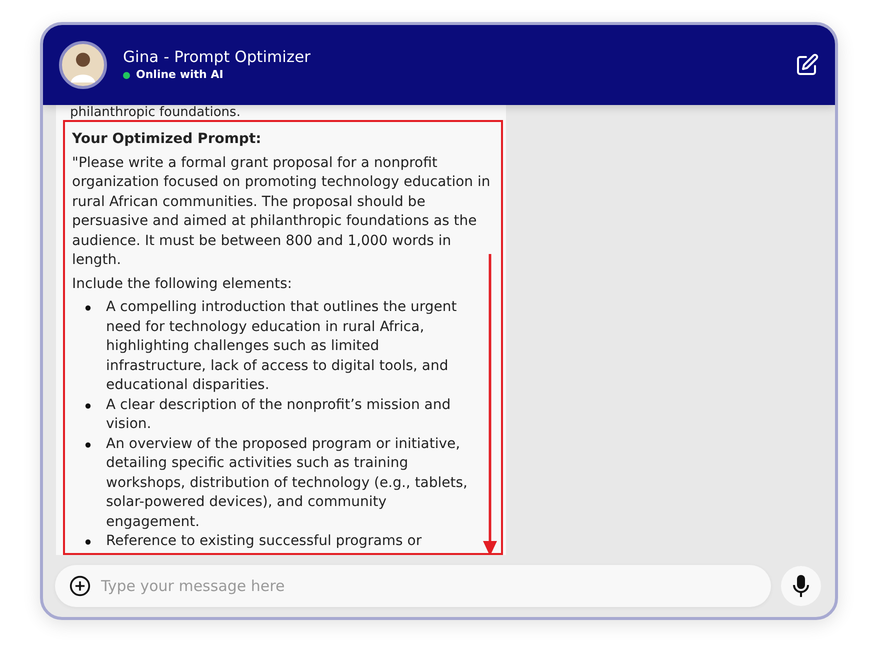  I want to click on message-input: Type your message here, so click(428, 586).